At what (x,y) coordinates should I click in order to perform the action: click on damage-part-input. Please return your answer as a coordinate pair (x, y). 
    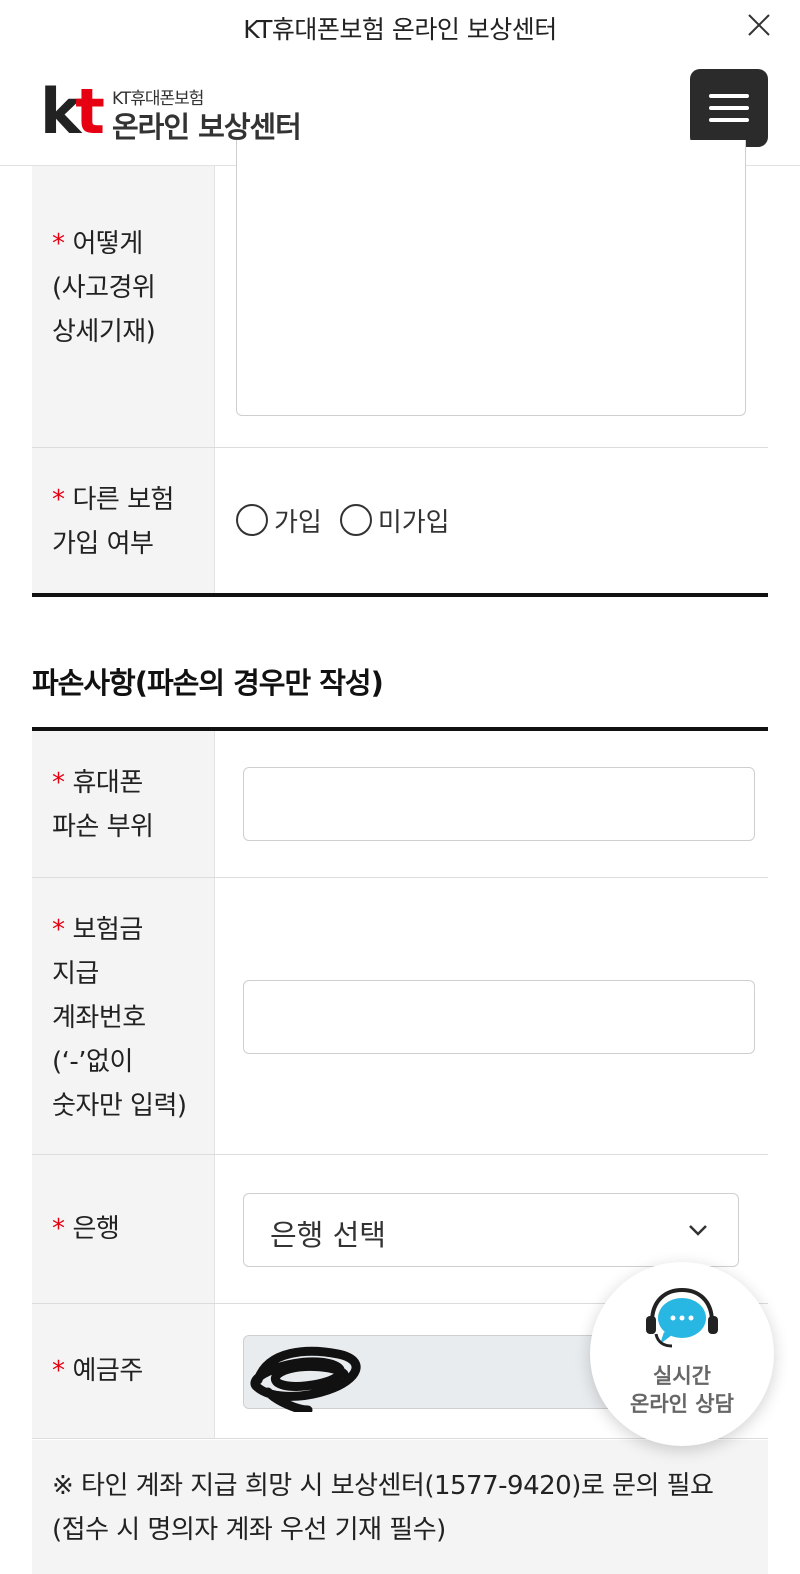
    Looking at the image, I should click on (499, 804).